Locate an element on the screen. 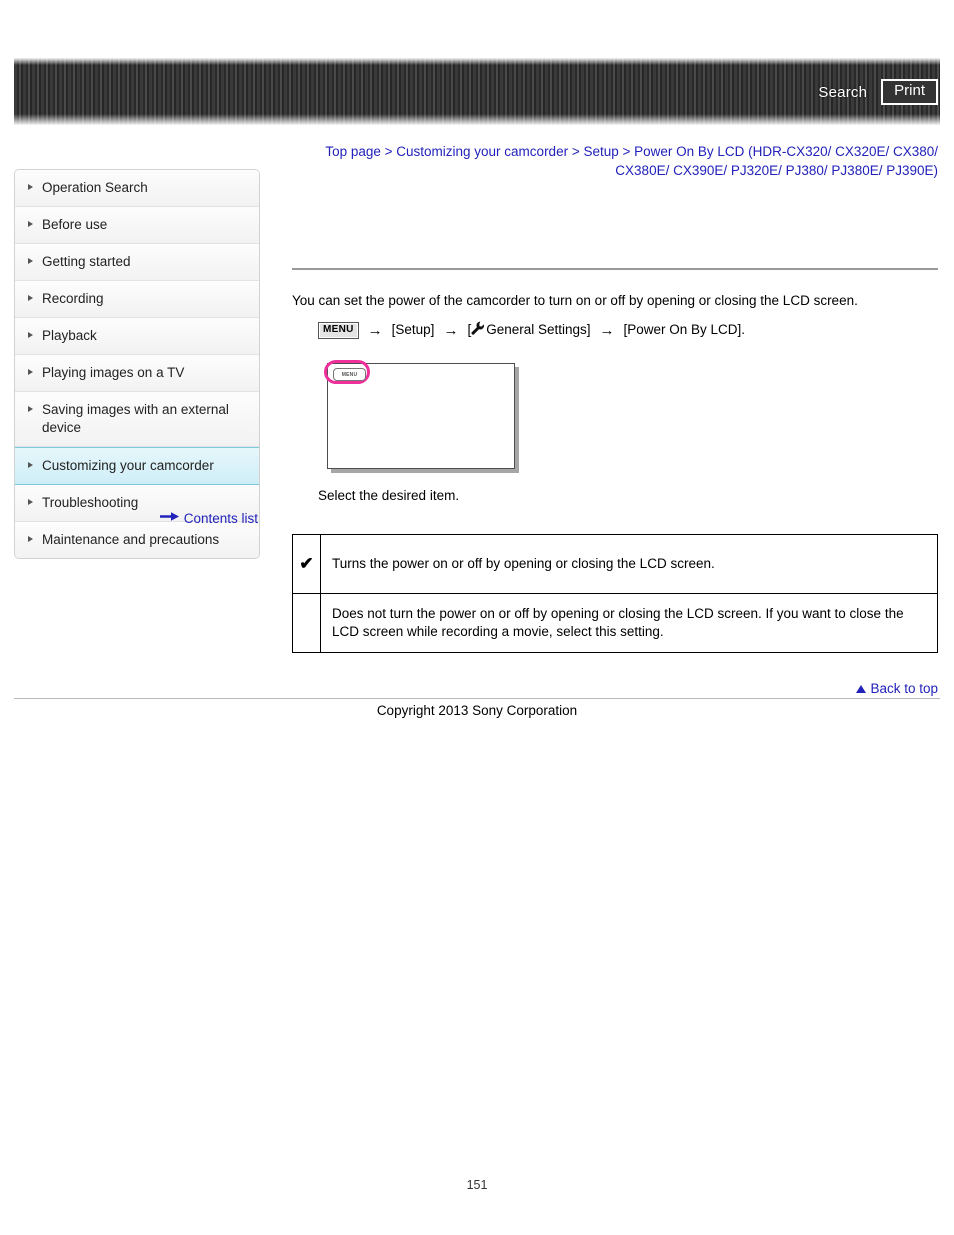 The height and width of the screenshot is (1235, 954). footer-divider is located at coordinates (477, 698).